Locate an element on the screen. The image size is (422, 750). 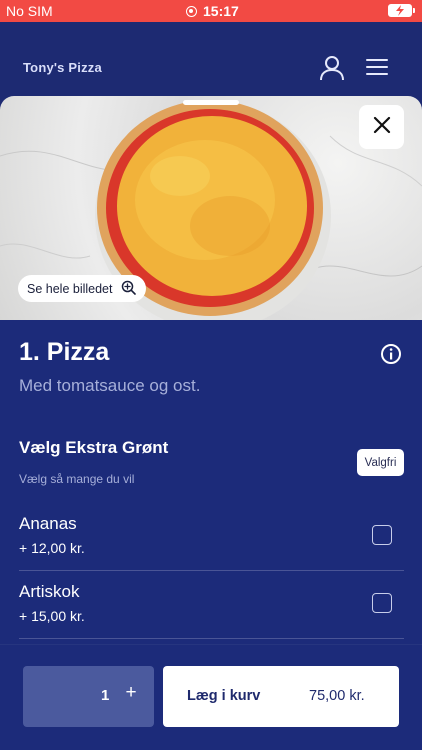
add-to-cart-button: Læg i kurv 75,00 kr. is located at coordinates (281, 696).